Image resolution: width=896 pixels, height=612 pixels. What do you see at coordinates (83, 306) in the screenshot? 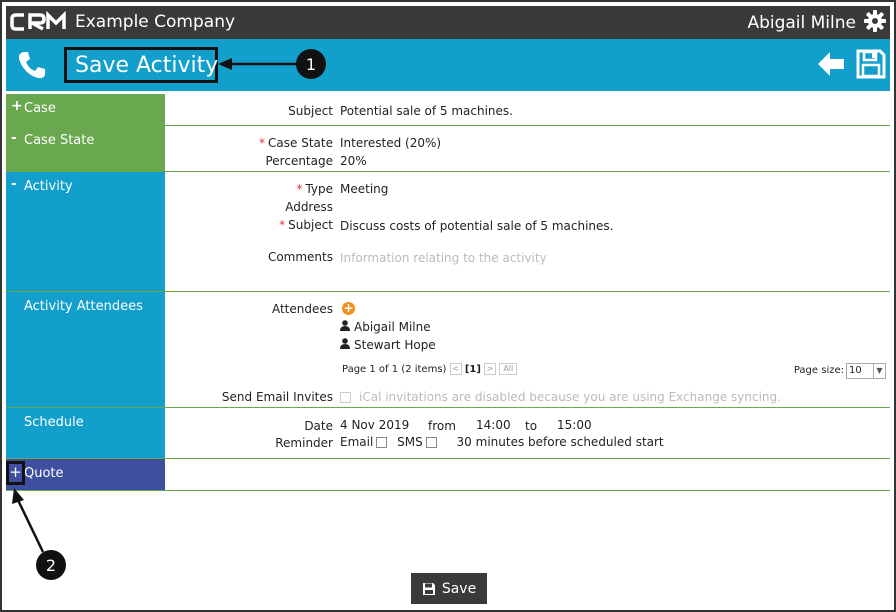
I see `section-title-attendees: Activity Attendees` at bounding box center [83, 306].